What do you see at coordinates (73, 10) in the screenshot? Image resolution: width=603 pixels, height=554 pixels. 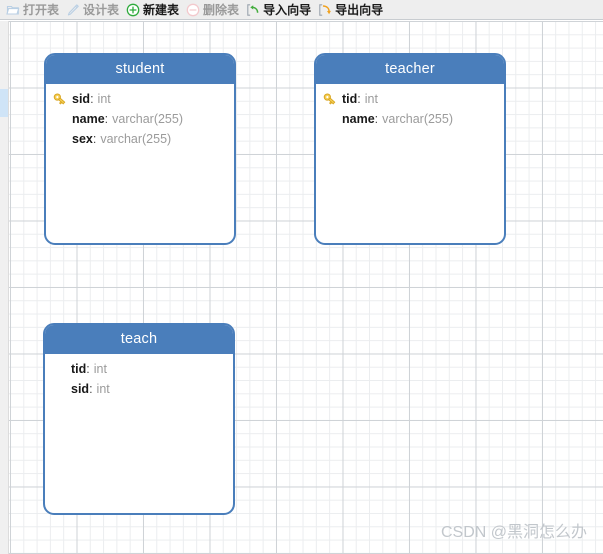 I see `pencil-design-icon` at bounding box center [73, 10].